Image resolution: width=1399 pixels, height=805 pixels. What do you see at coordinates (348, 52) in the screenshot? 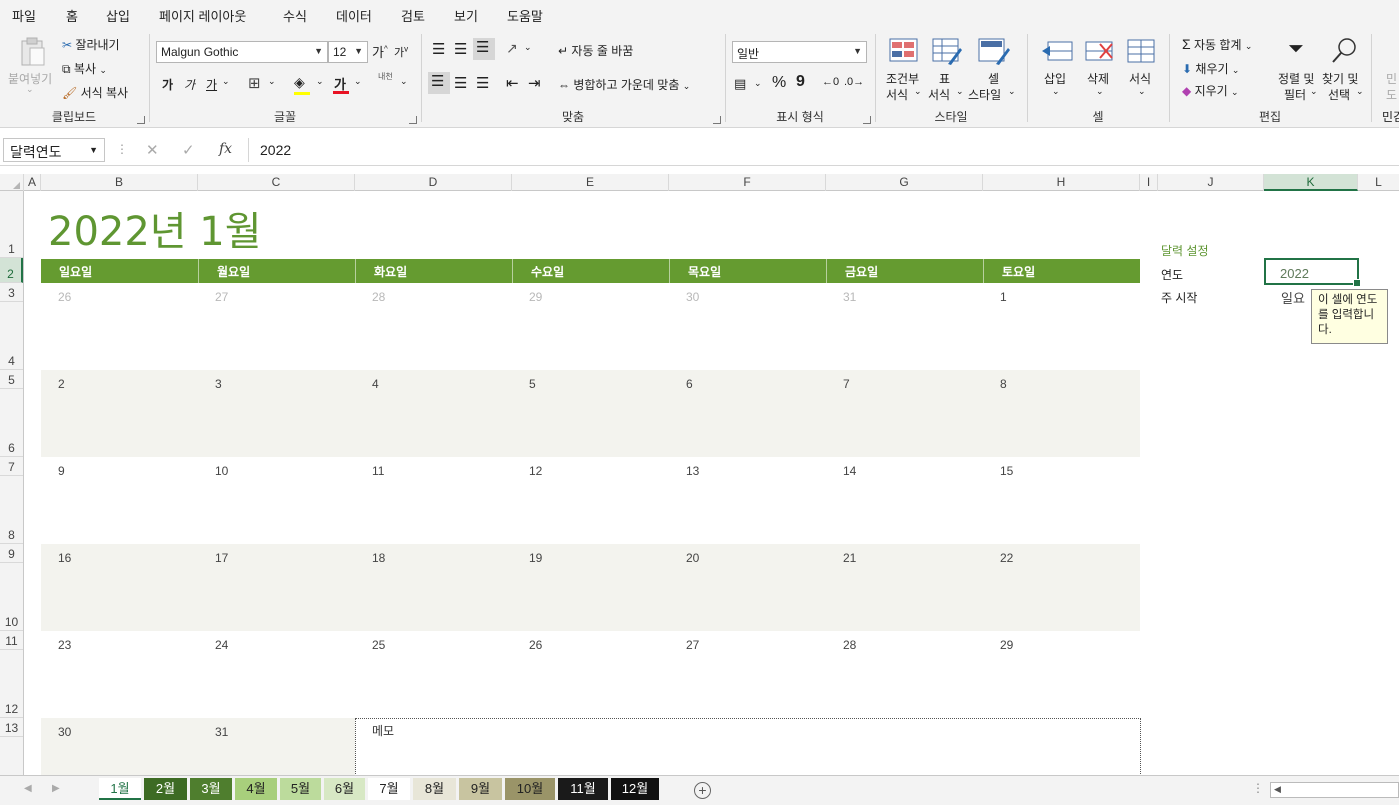
I see `font-size-select: 12 ▼` at bounding box center [348, 52].